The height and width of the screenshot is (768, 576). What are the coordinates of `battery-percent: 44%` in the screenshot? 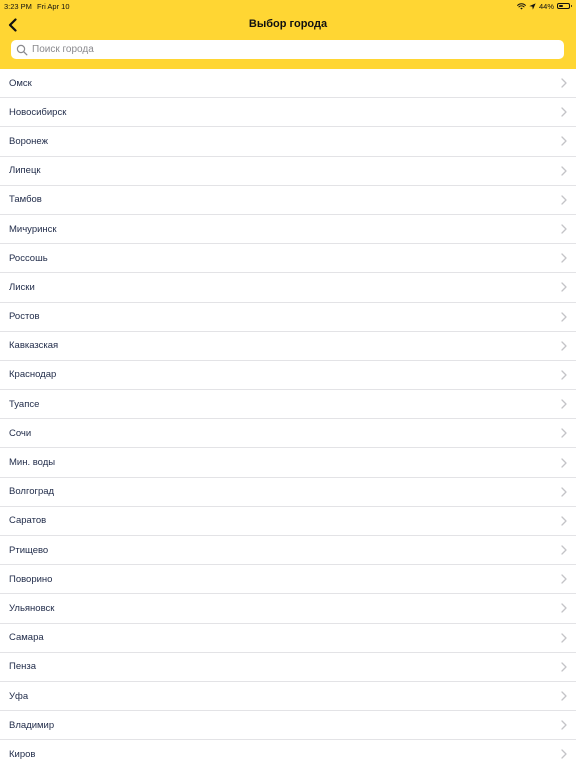 It's located at (546, 6).